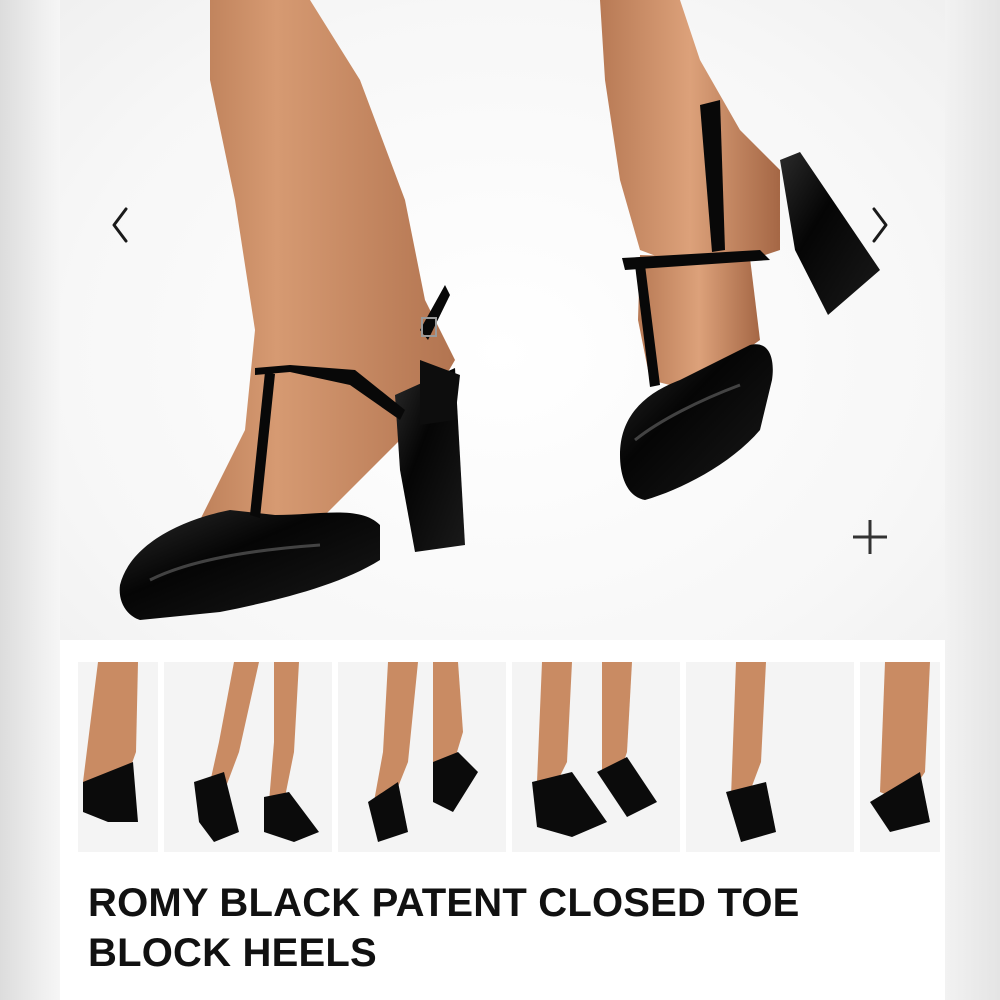  I want to click on chevron-right-icon, so click(880, 225).